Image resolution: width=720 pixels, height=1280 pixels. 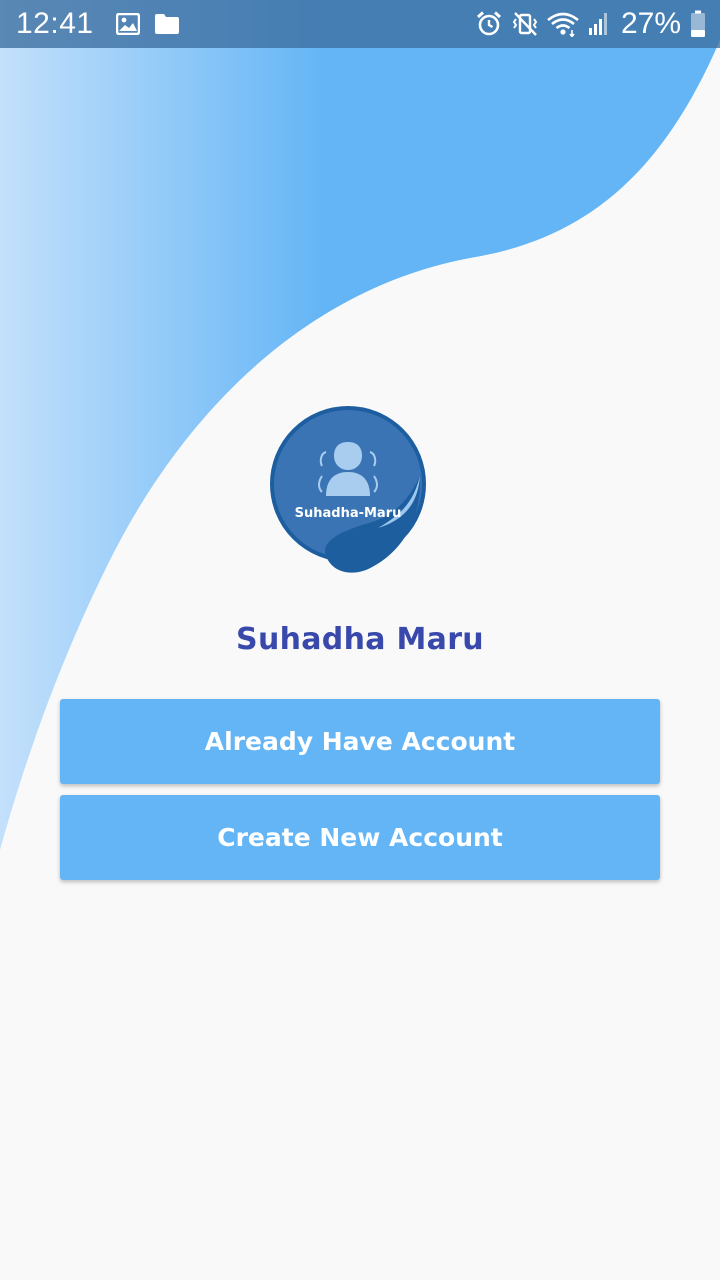 I want to click on alarm-icon, so click(x=489, y=24).